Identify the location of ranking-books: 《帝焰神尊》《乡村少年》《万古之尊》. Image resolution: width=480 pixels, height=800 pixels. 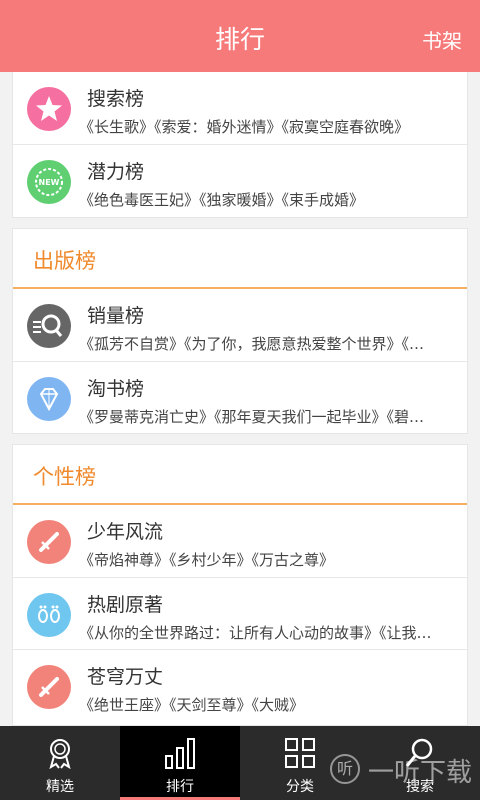
(207, 560).